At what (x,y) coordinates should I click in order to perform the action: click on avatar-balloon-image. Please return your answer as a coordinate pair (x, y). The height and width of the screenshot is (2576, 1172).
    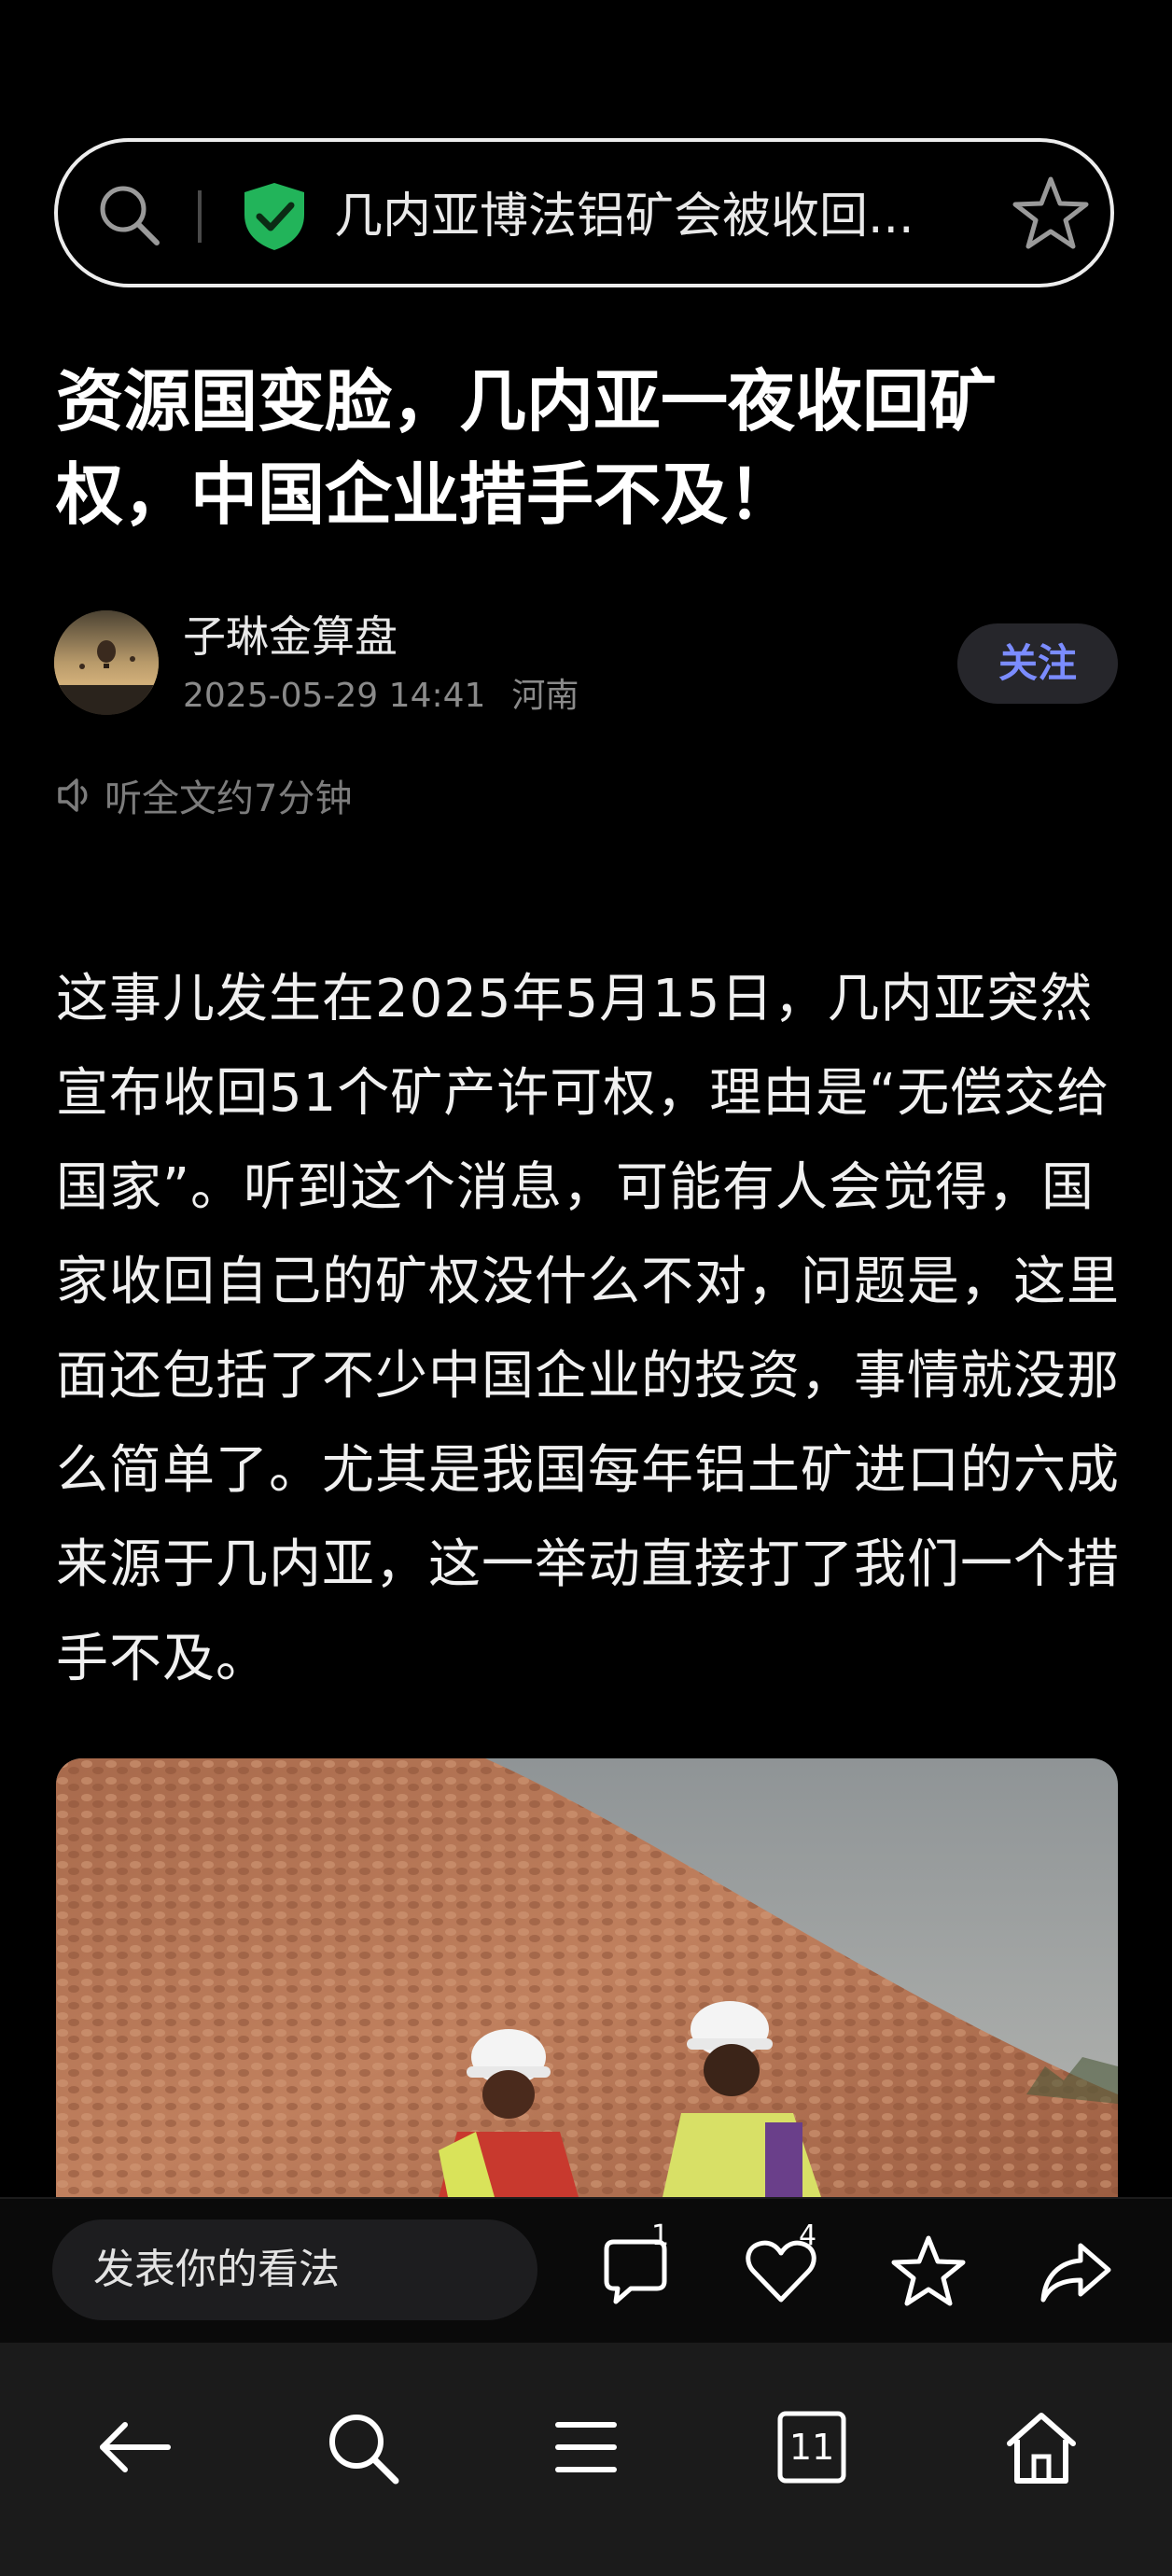
    Looking at the image, I should click on (106, 662).